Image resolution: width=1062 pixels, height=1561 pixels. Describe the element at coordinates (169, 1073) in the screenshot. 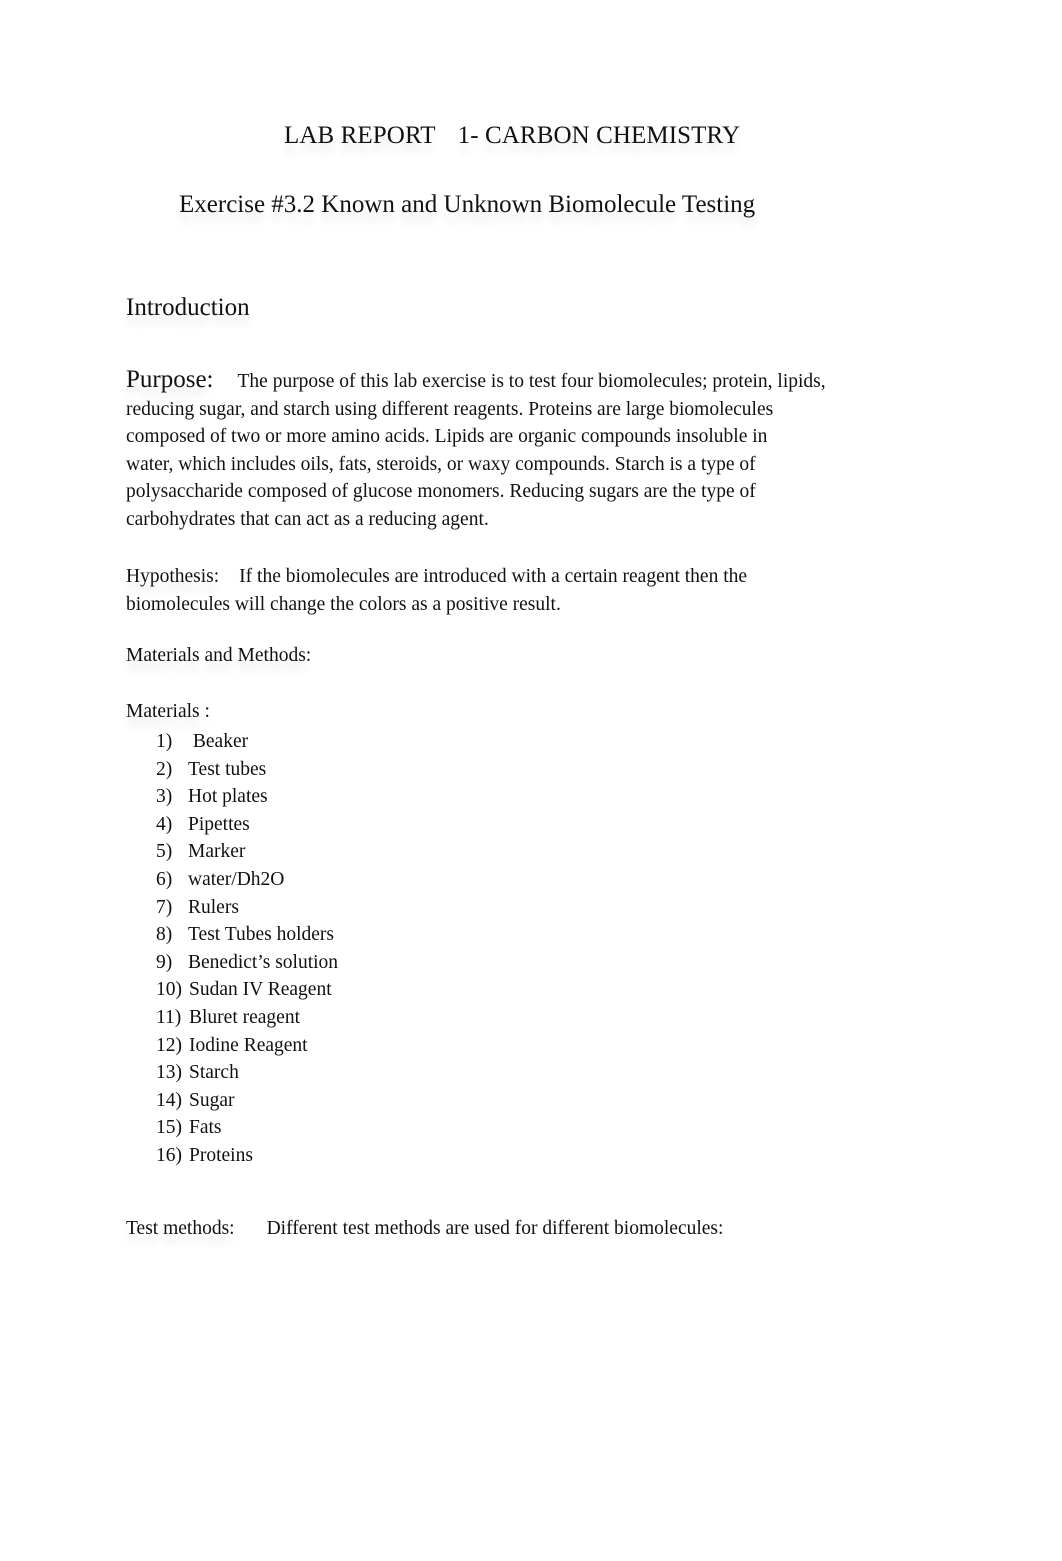

I see `list-item-number: 13)` at that location.